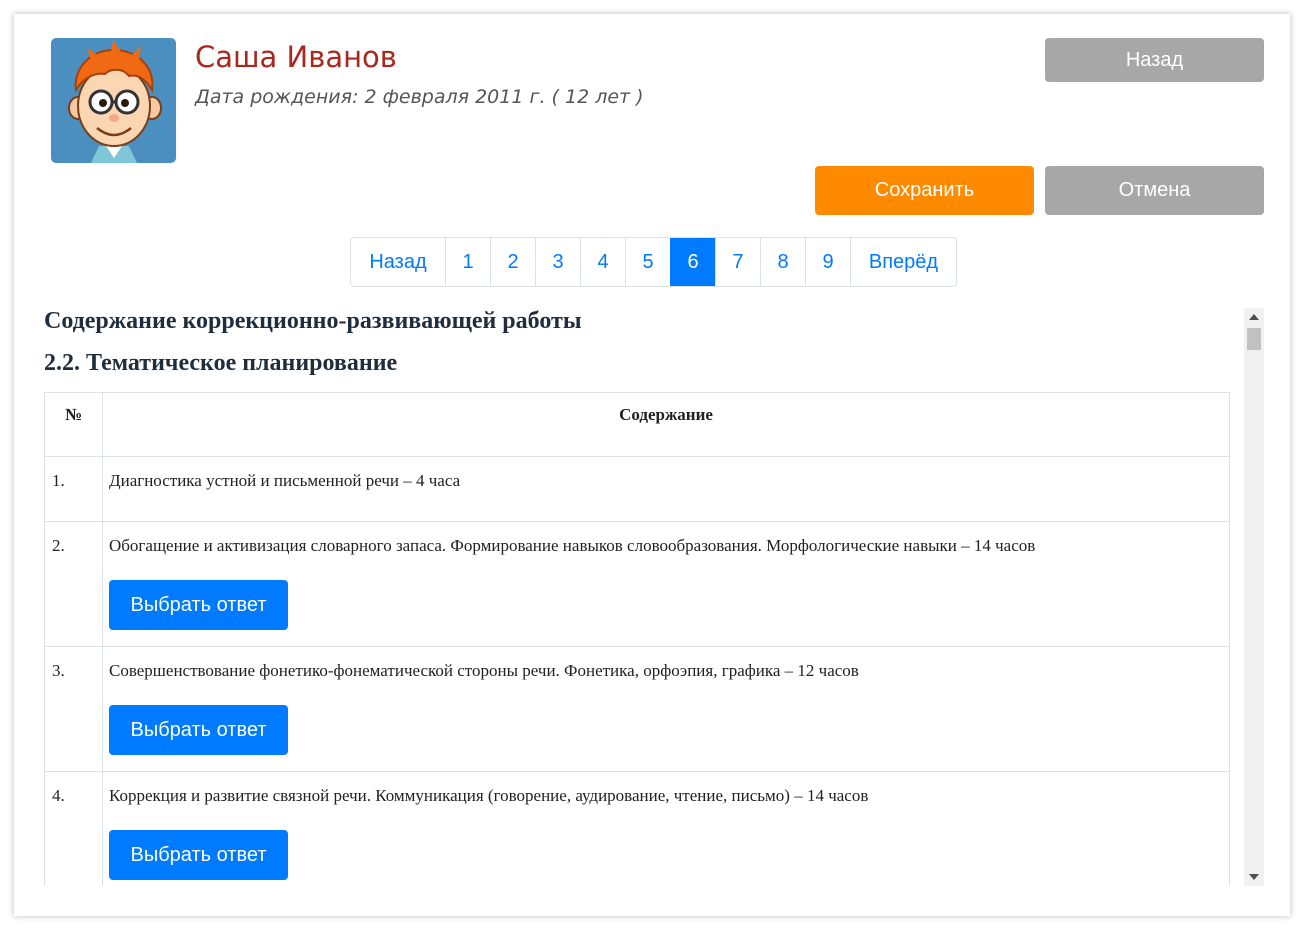 This screenshot has height=930, width=1303. I want to click on page-5: 5, so click(647, 262).